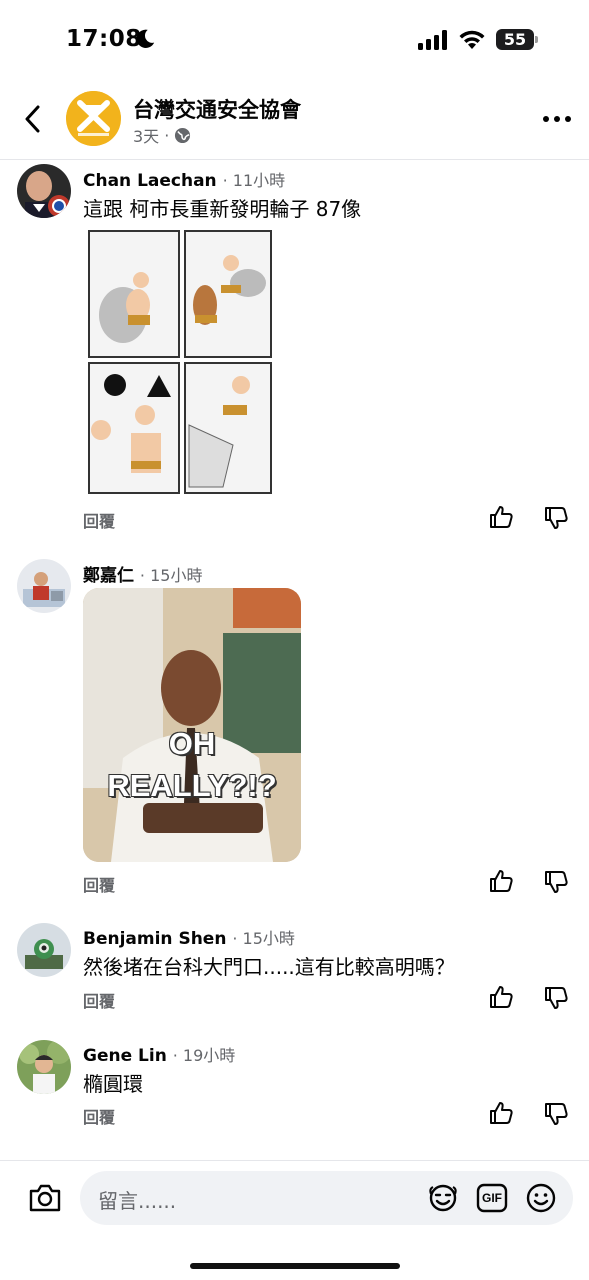 The image size is (589, 1280). What do you see at coordinates (142, 573) in the screenshot?
I see `comment-author: 鄭嘉仁 · 15小時` at bounding box center [142, 573].